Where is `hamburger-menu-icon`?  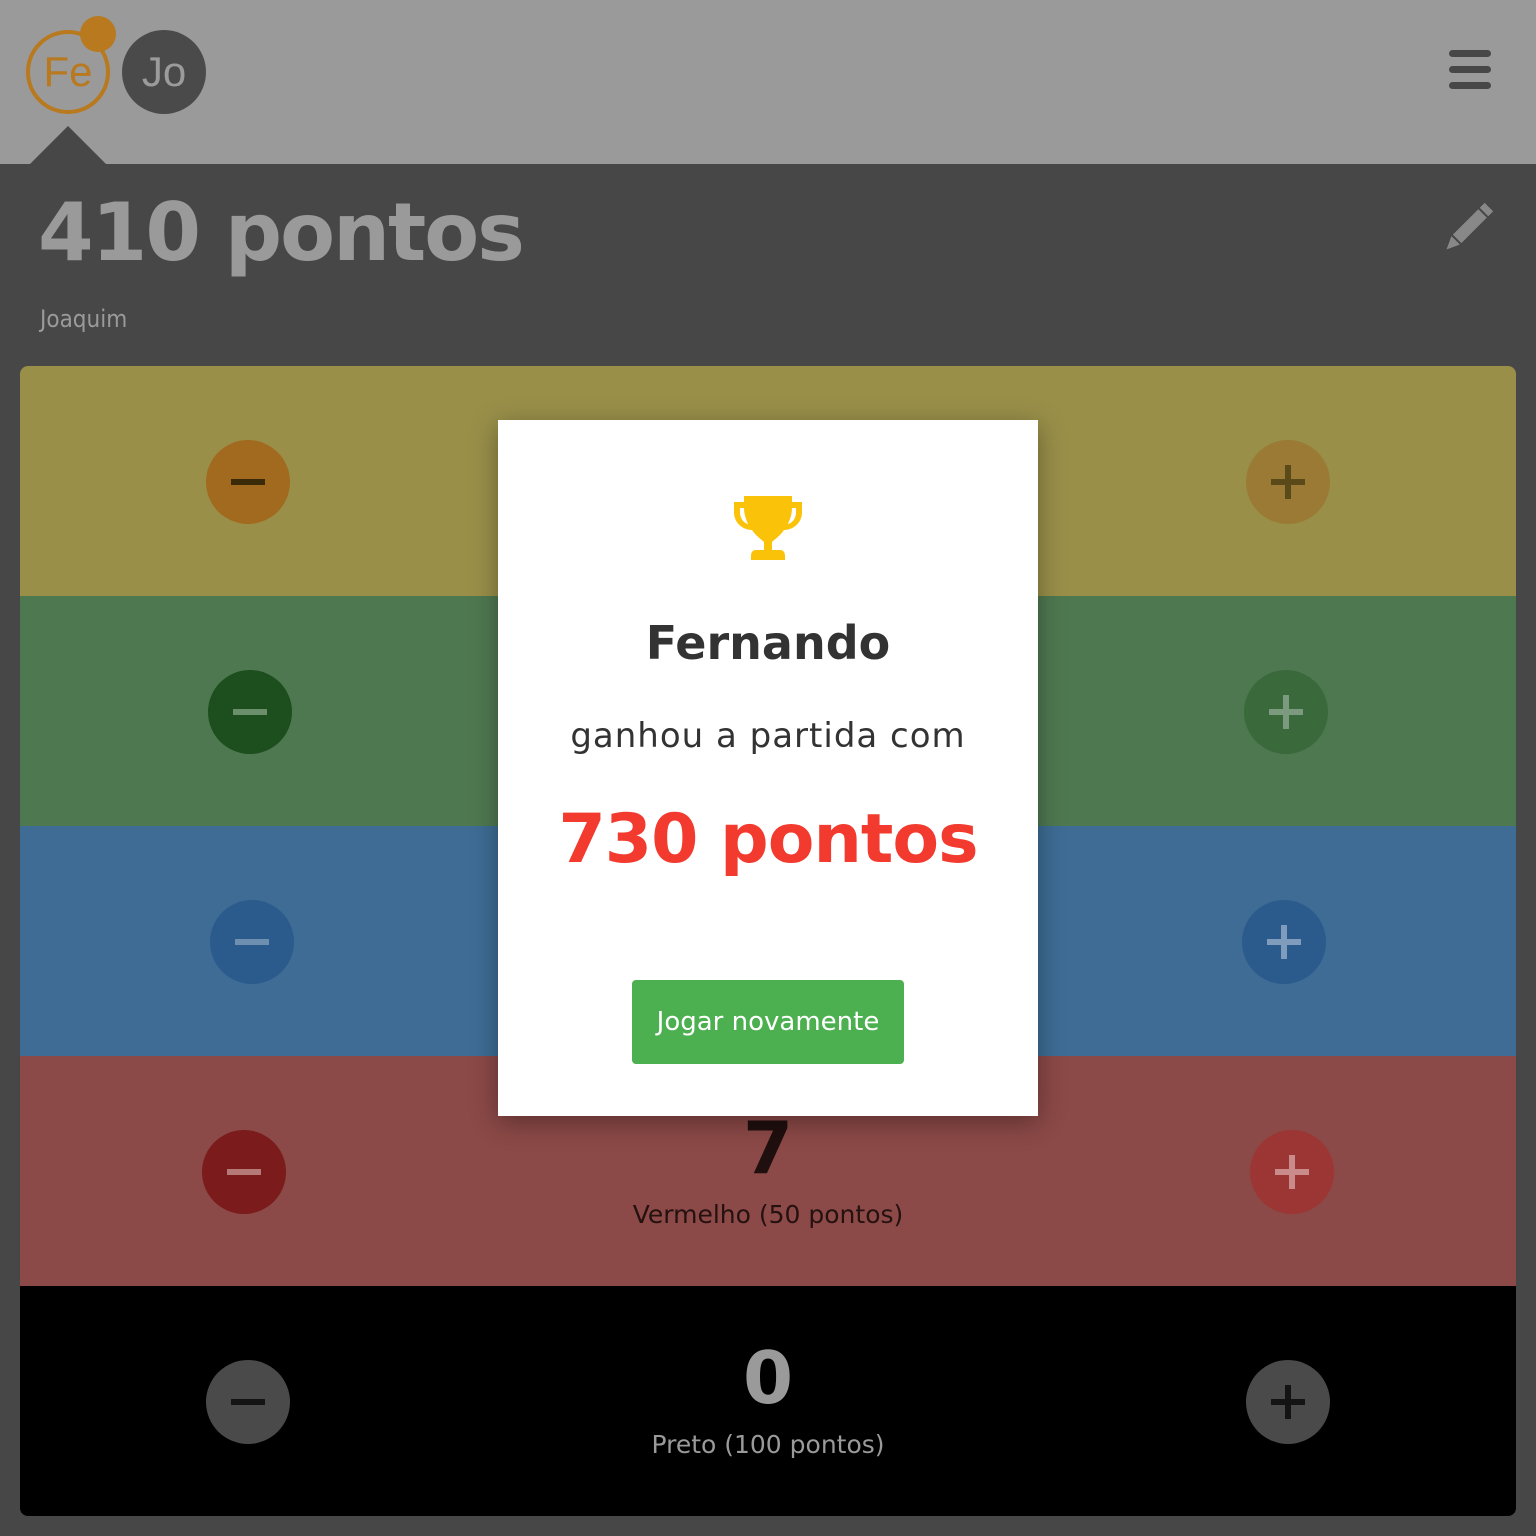 hamburger-menu-icon is located at coordinates (1470, 69).